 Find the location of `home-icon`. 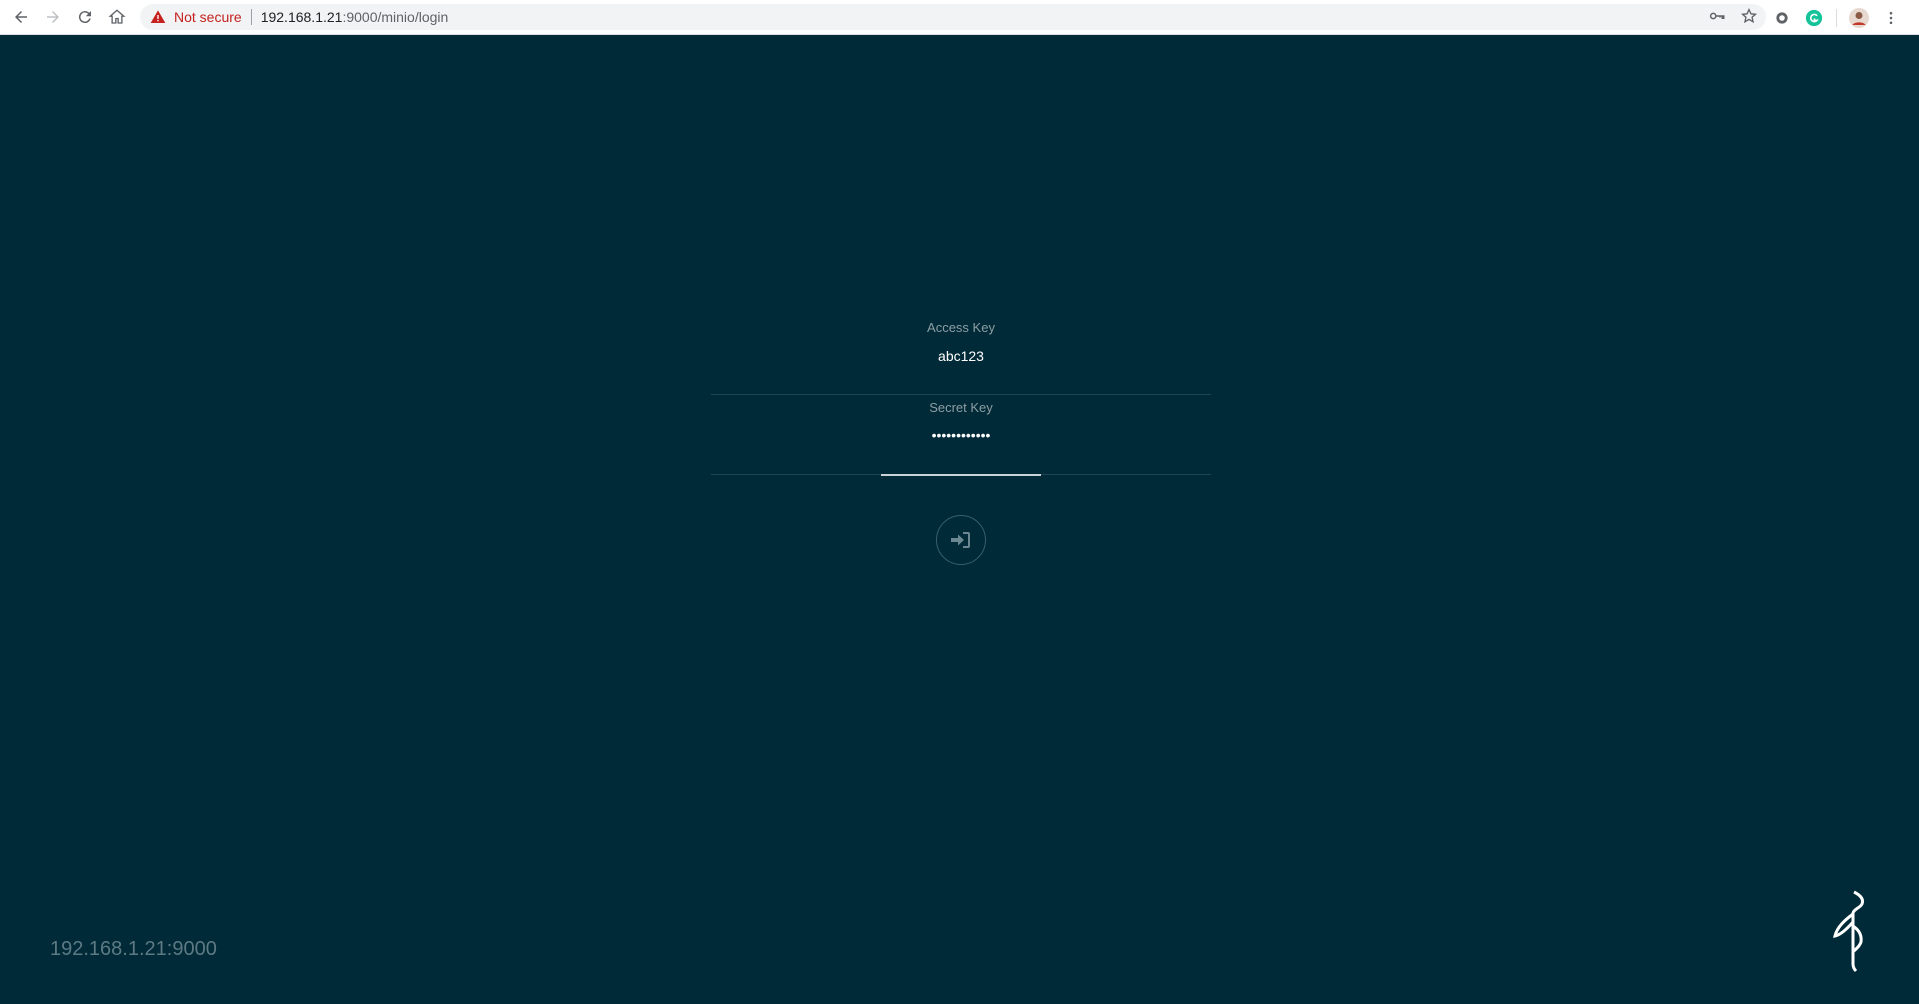

home-icon is located at coordinates (117, 16).